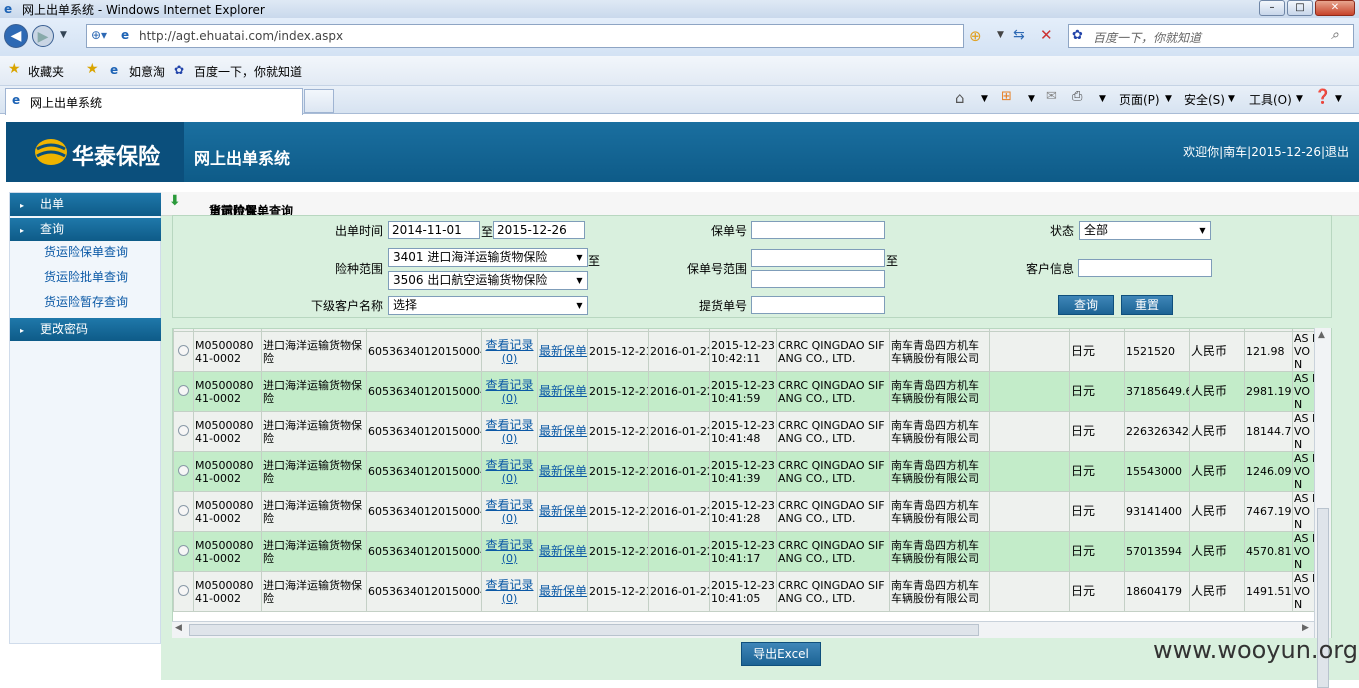 This screenshot has height=688, width=1359. What do you see at coordinates (1322, 97) in the screenshot?
I see `help-icon: ❓` at bounding box center [1322, 97].